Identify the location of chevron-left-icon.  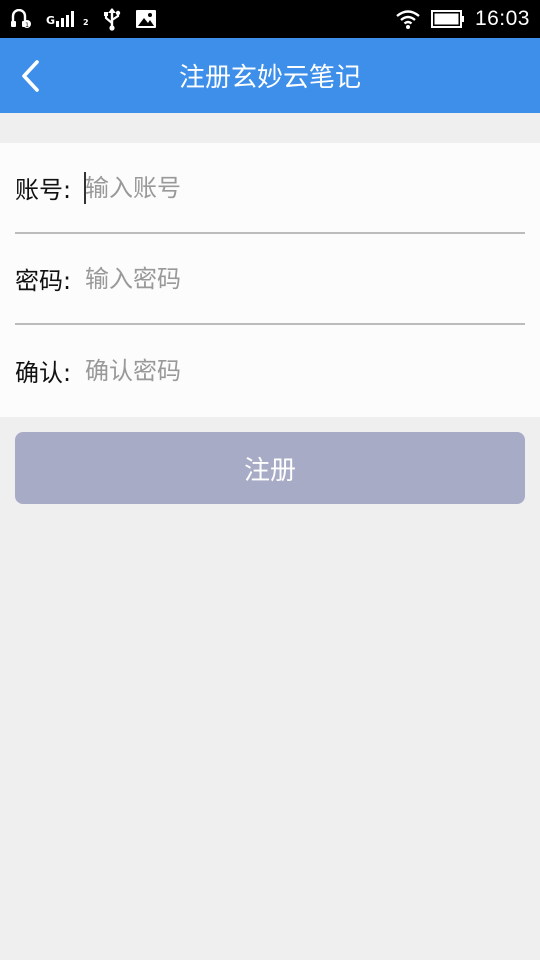
(30, 76).